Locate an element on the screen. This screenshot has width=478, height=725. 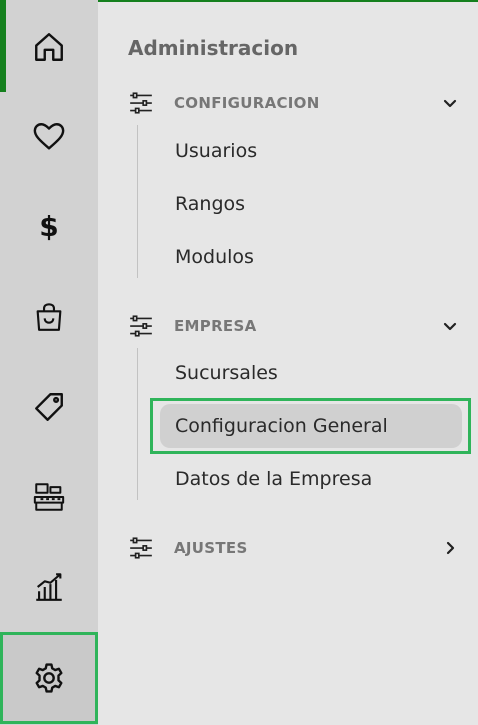
rail-item-sales is located at coordinates (49, 497).